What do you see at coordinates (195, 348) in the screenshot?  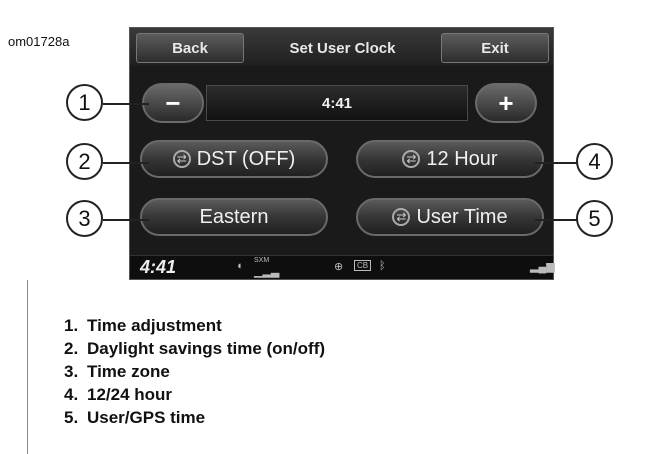 I see `legend-item: 2. Daylight savings time (on/off)` at bounding box center [195, 348].